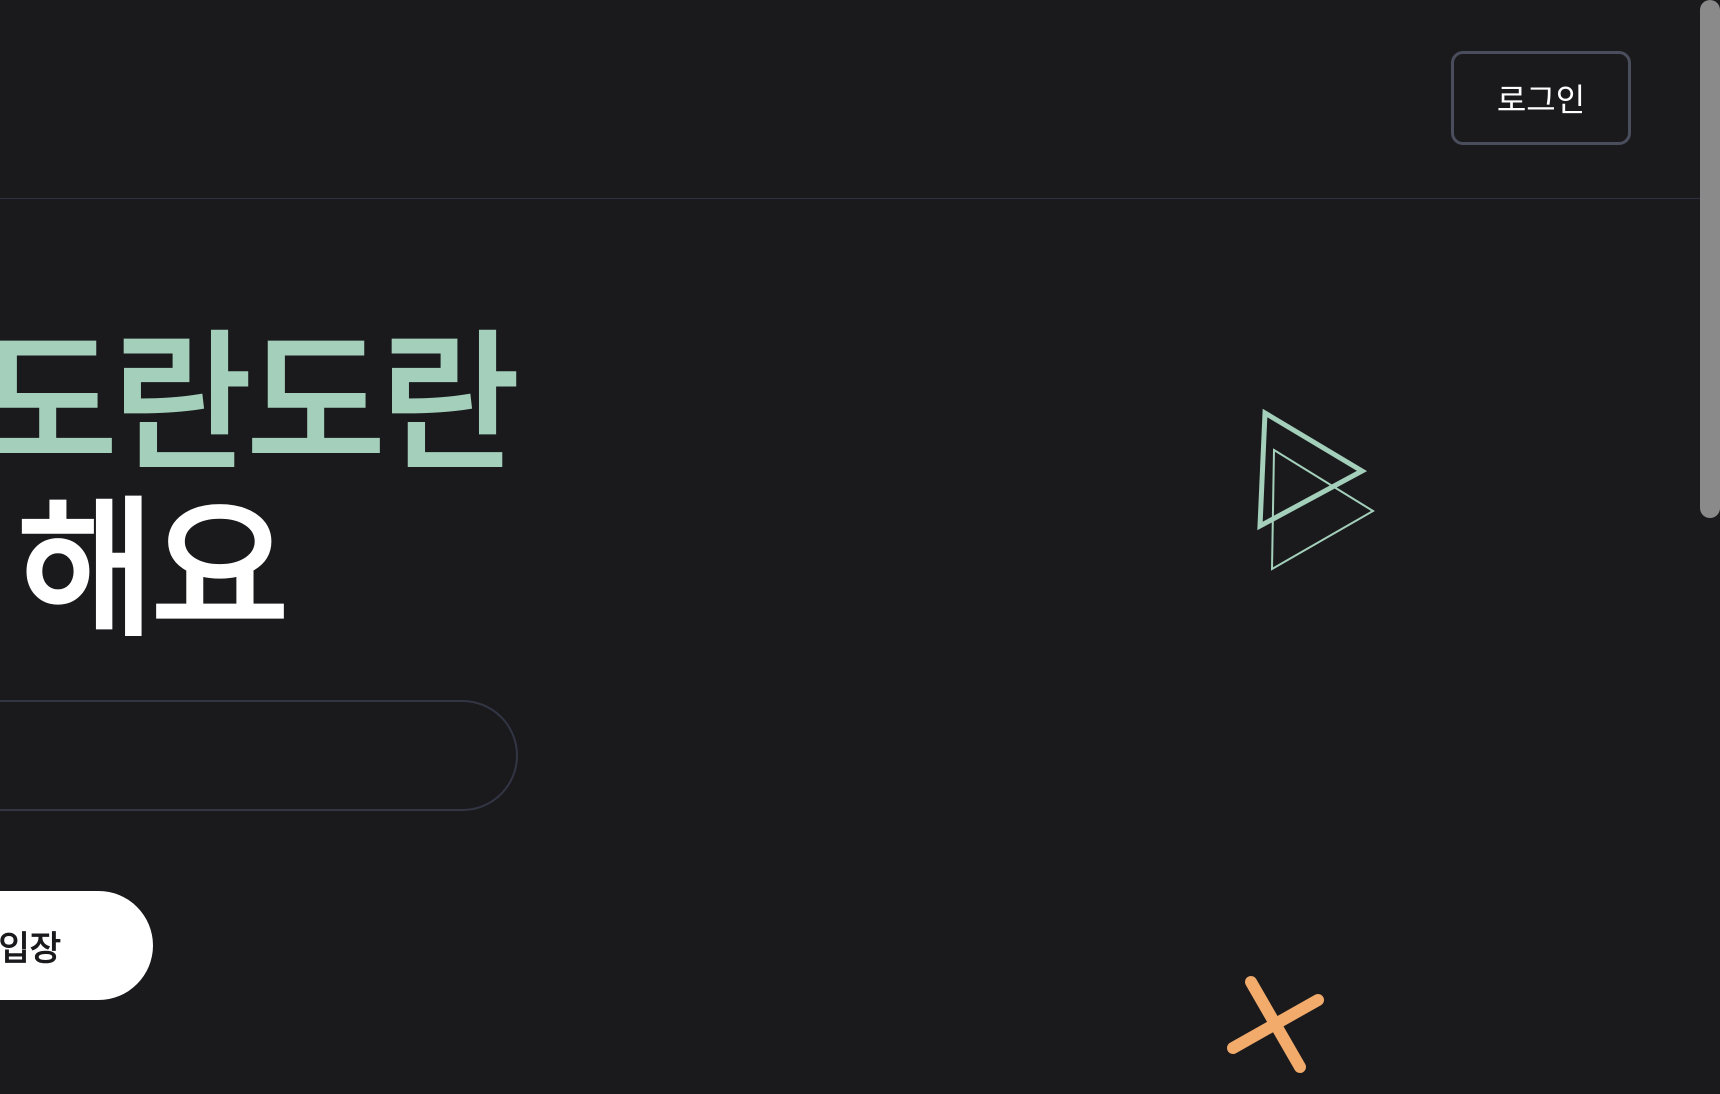 The height and width of the screenshot is (1094, 1720). I want to click on hero-input, so click(258, 755).